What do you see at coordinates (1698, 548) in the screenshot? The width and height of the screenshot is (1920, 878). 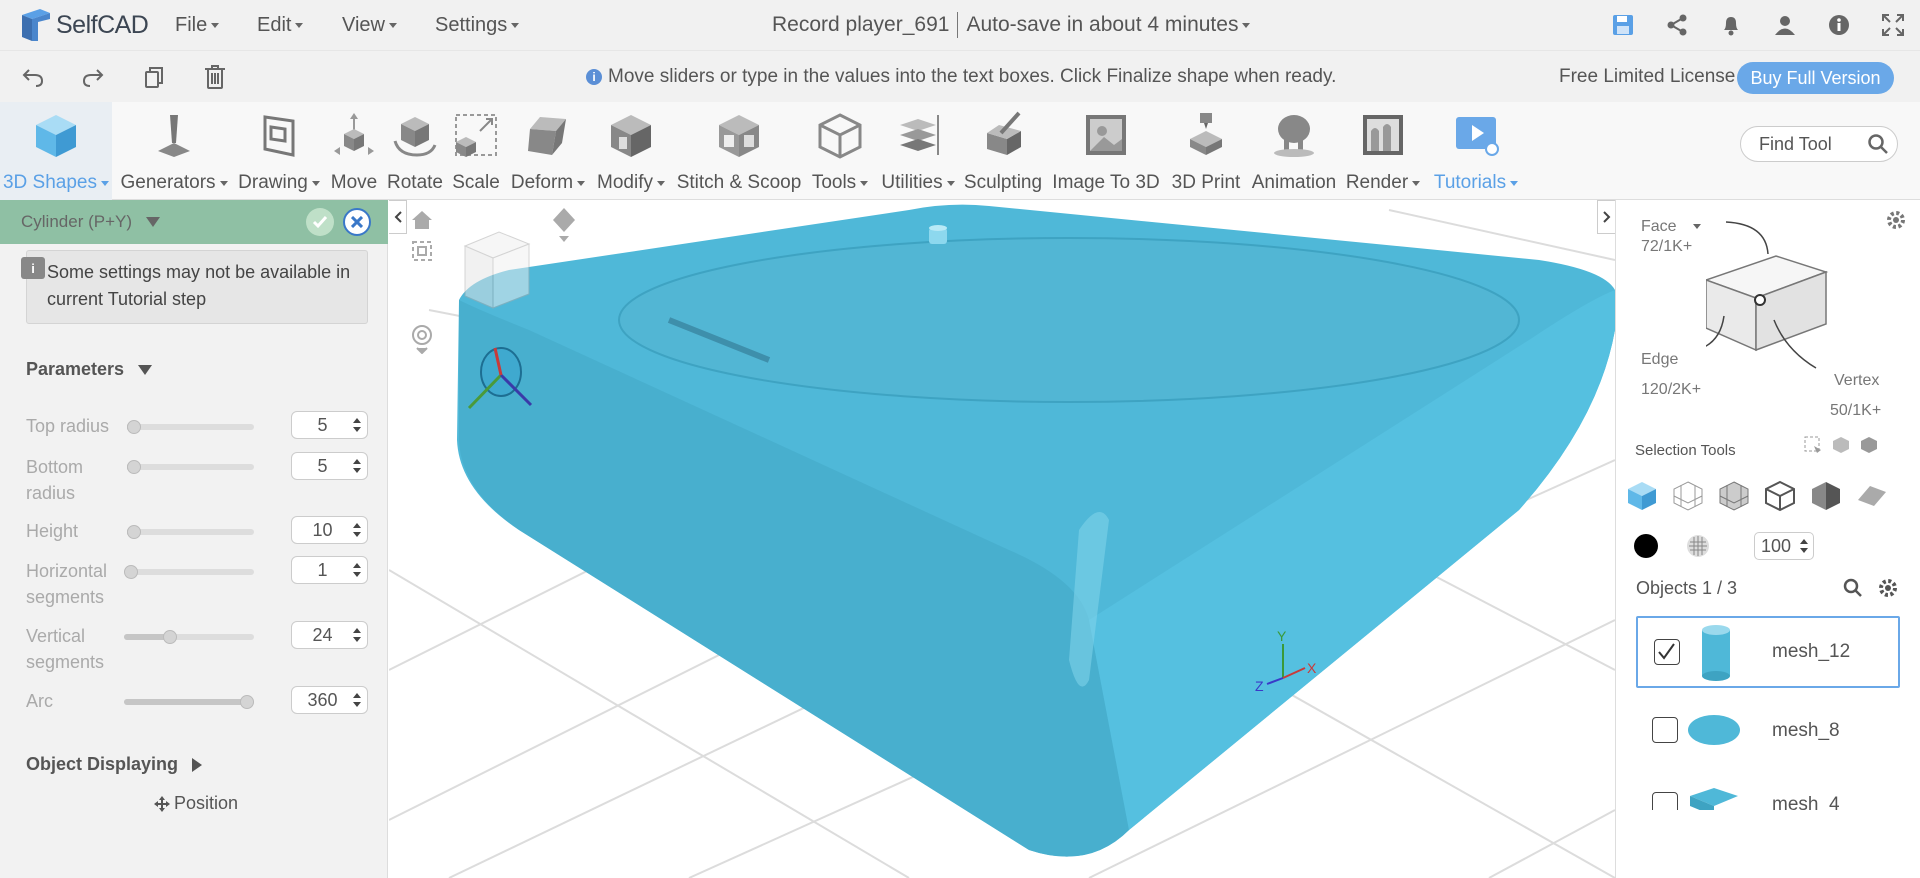 I see `texture-icon` at bounding box center [1698, 548].